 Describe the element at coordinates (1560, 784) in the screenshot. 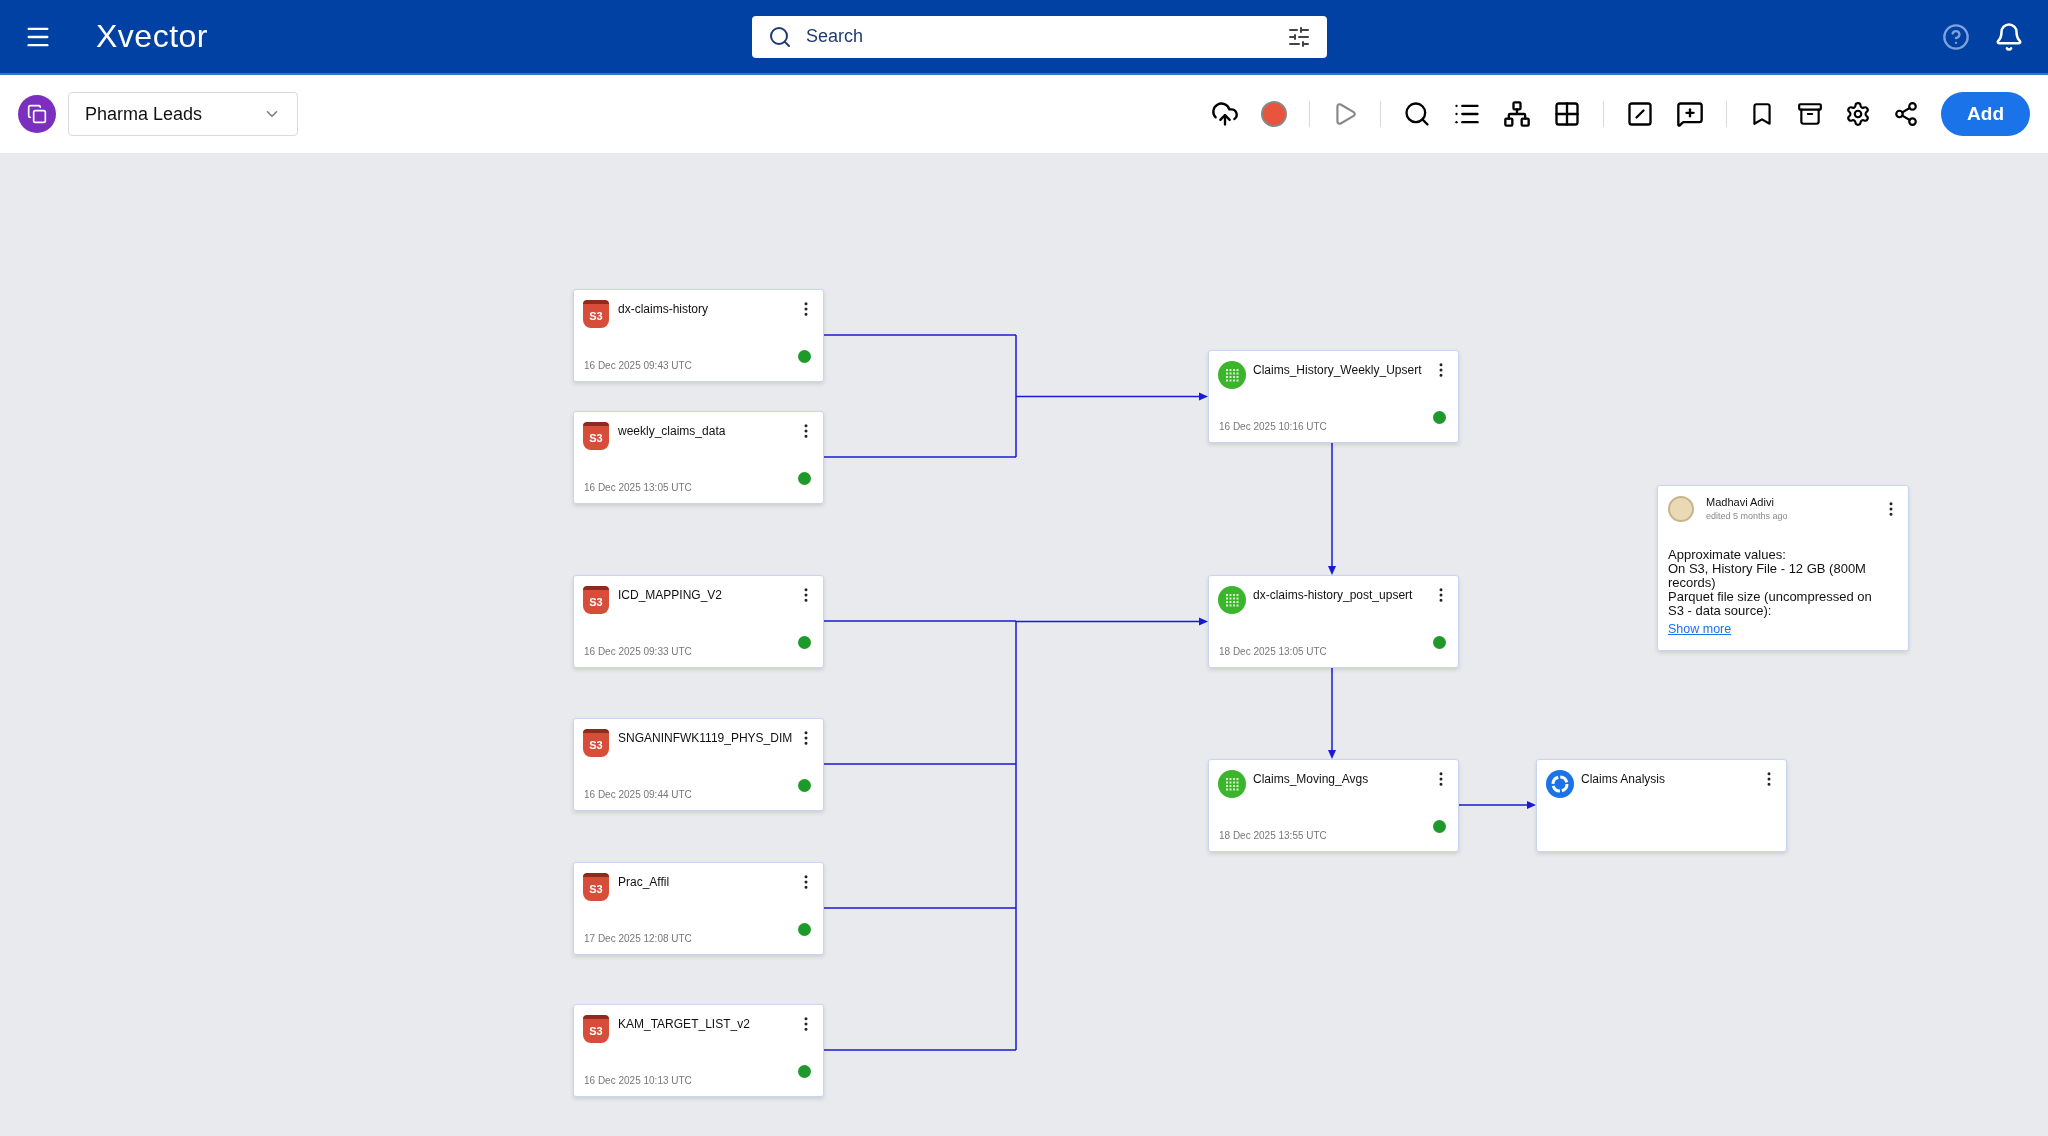

I see `ring-icon` at that location.